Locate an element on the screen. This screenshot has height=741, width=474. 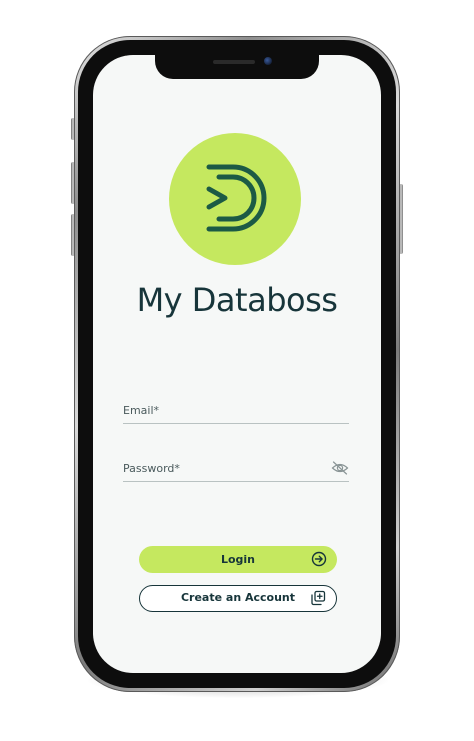
email-label: Email* is located at coordinates (141, 410).